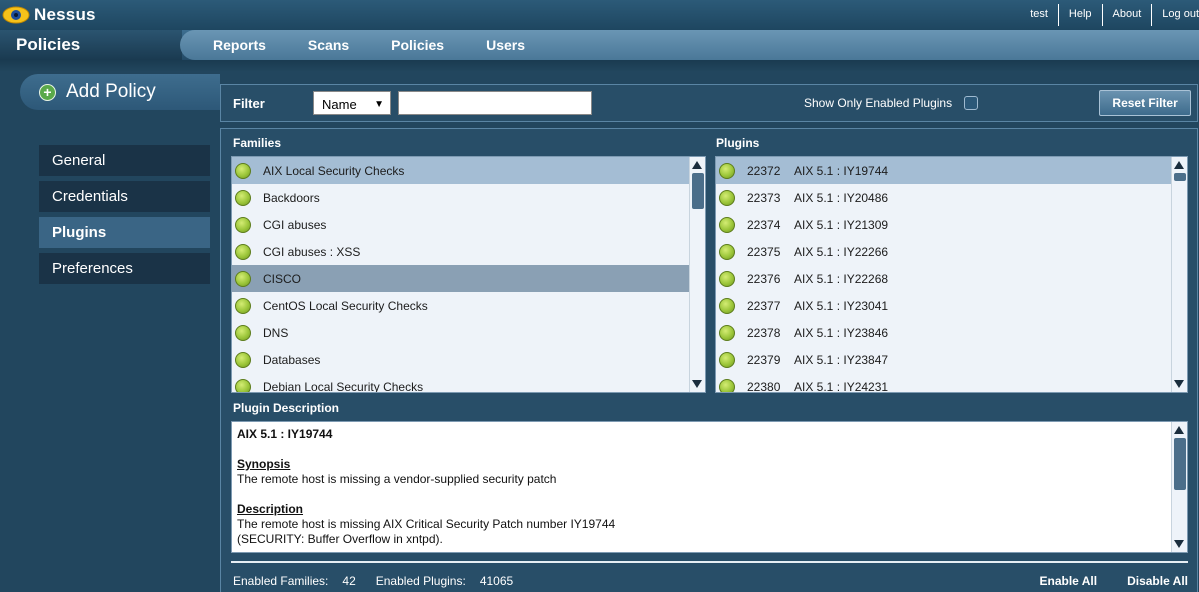 The image size is (1199, 592). I want to click on plugin-row: 22372 AIX 5.1 : IY19744, so click(943, 170).